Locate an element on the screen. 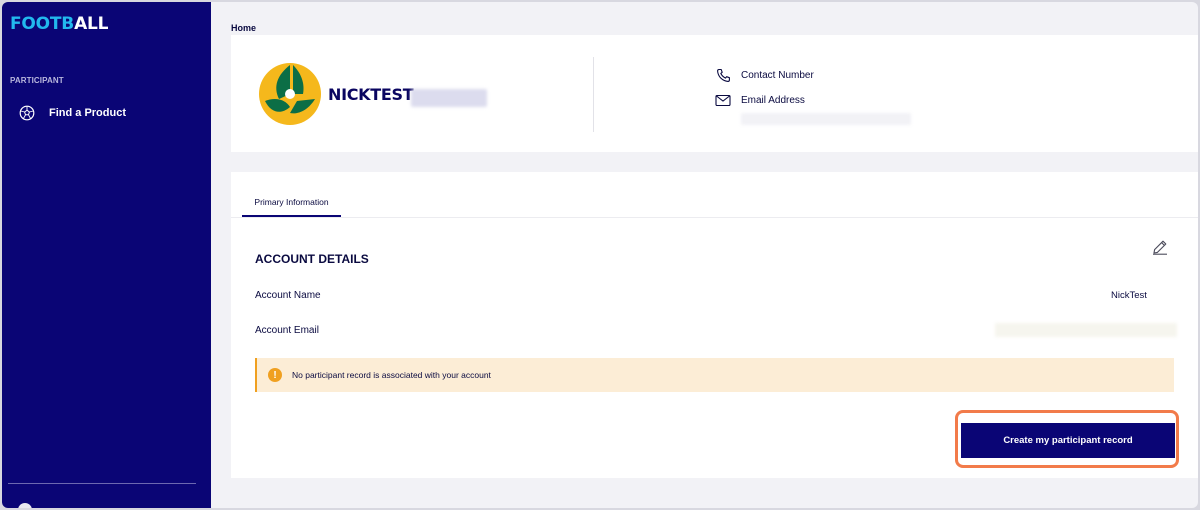 This screenshot has width=1200, height=510. email-address-row: Email Address is located at coordinates (760, 100).